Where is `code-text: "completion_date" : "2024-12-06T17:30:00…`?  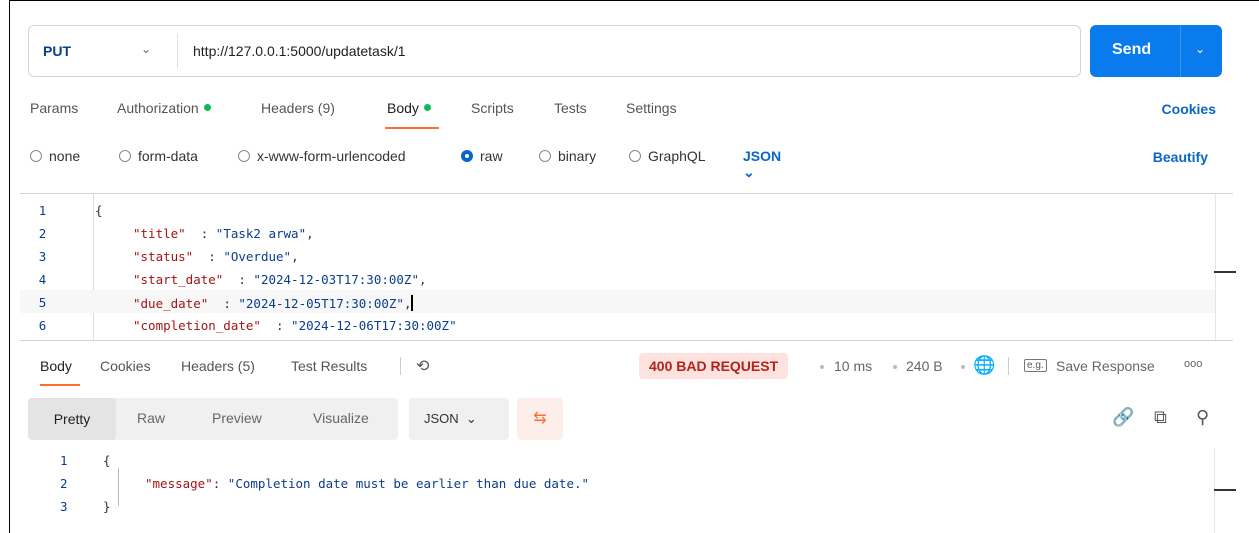
code-text: "completion_date" : "2024-12-06T17:30:00… is located at coordinates (295, 325).